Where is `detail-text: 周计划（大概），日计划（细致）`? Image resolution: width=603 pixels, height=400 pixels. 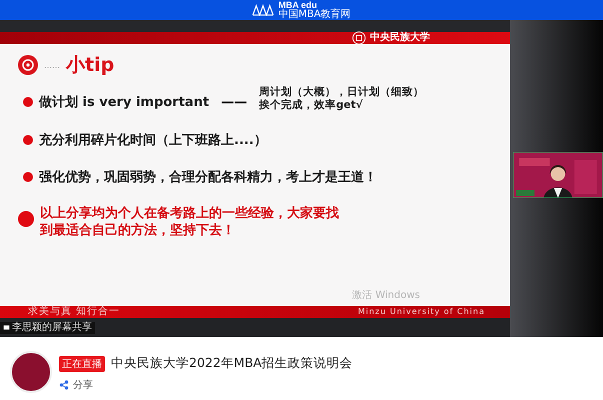
detail-text: 周计划（大概），日计划（细致） is located at coordinates (341, 92).